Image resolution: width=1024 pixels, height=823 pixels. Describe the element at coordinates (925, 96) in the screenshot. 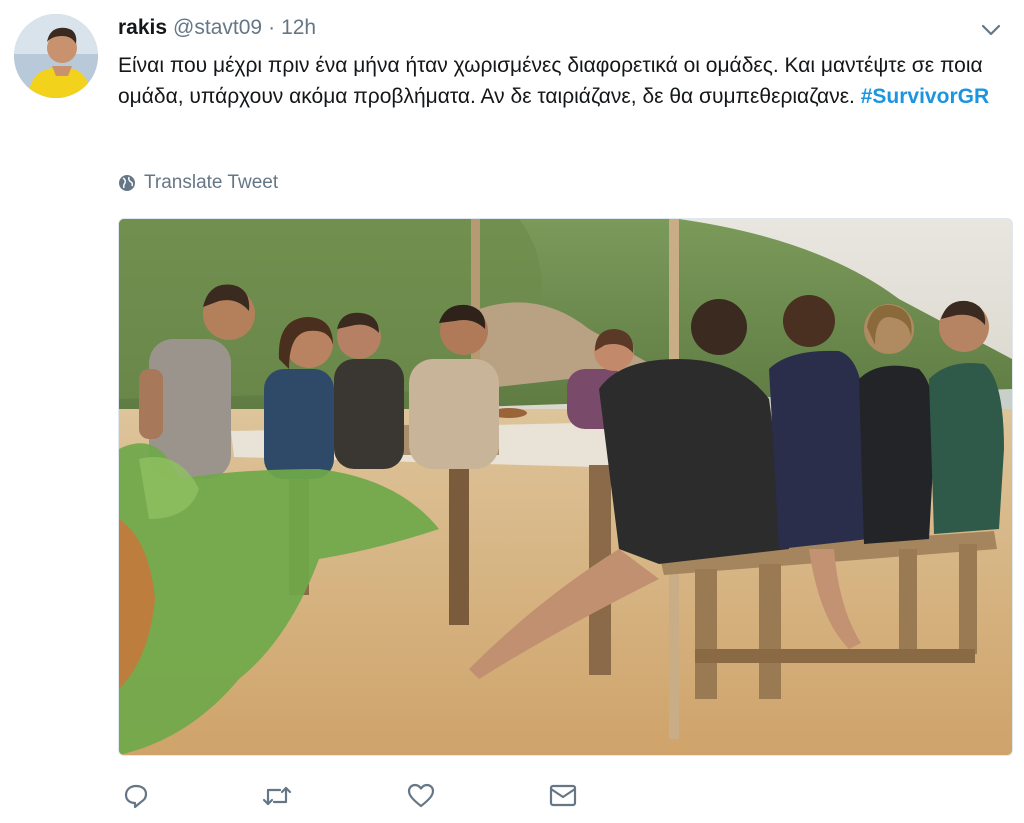

I see `hashtag-link: #SurvivorGR` at that location.